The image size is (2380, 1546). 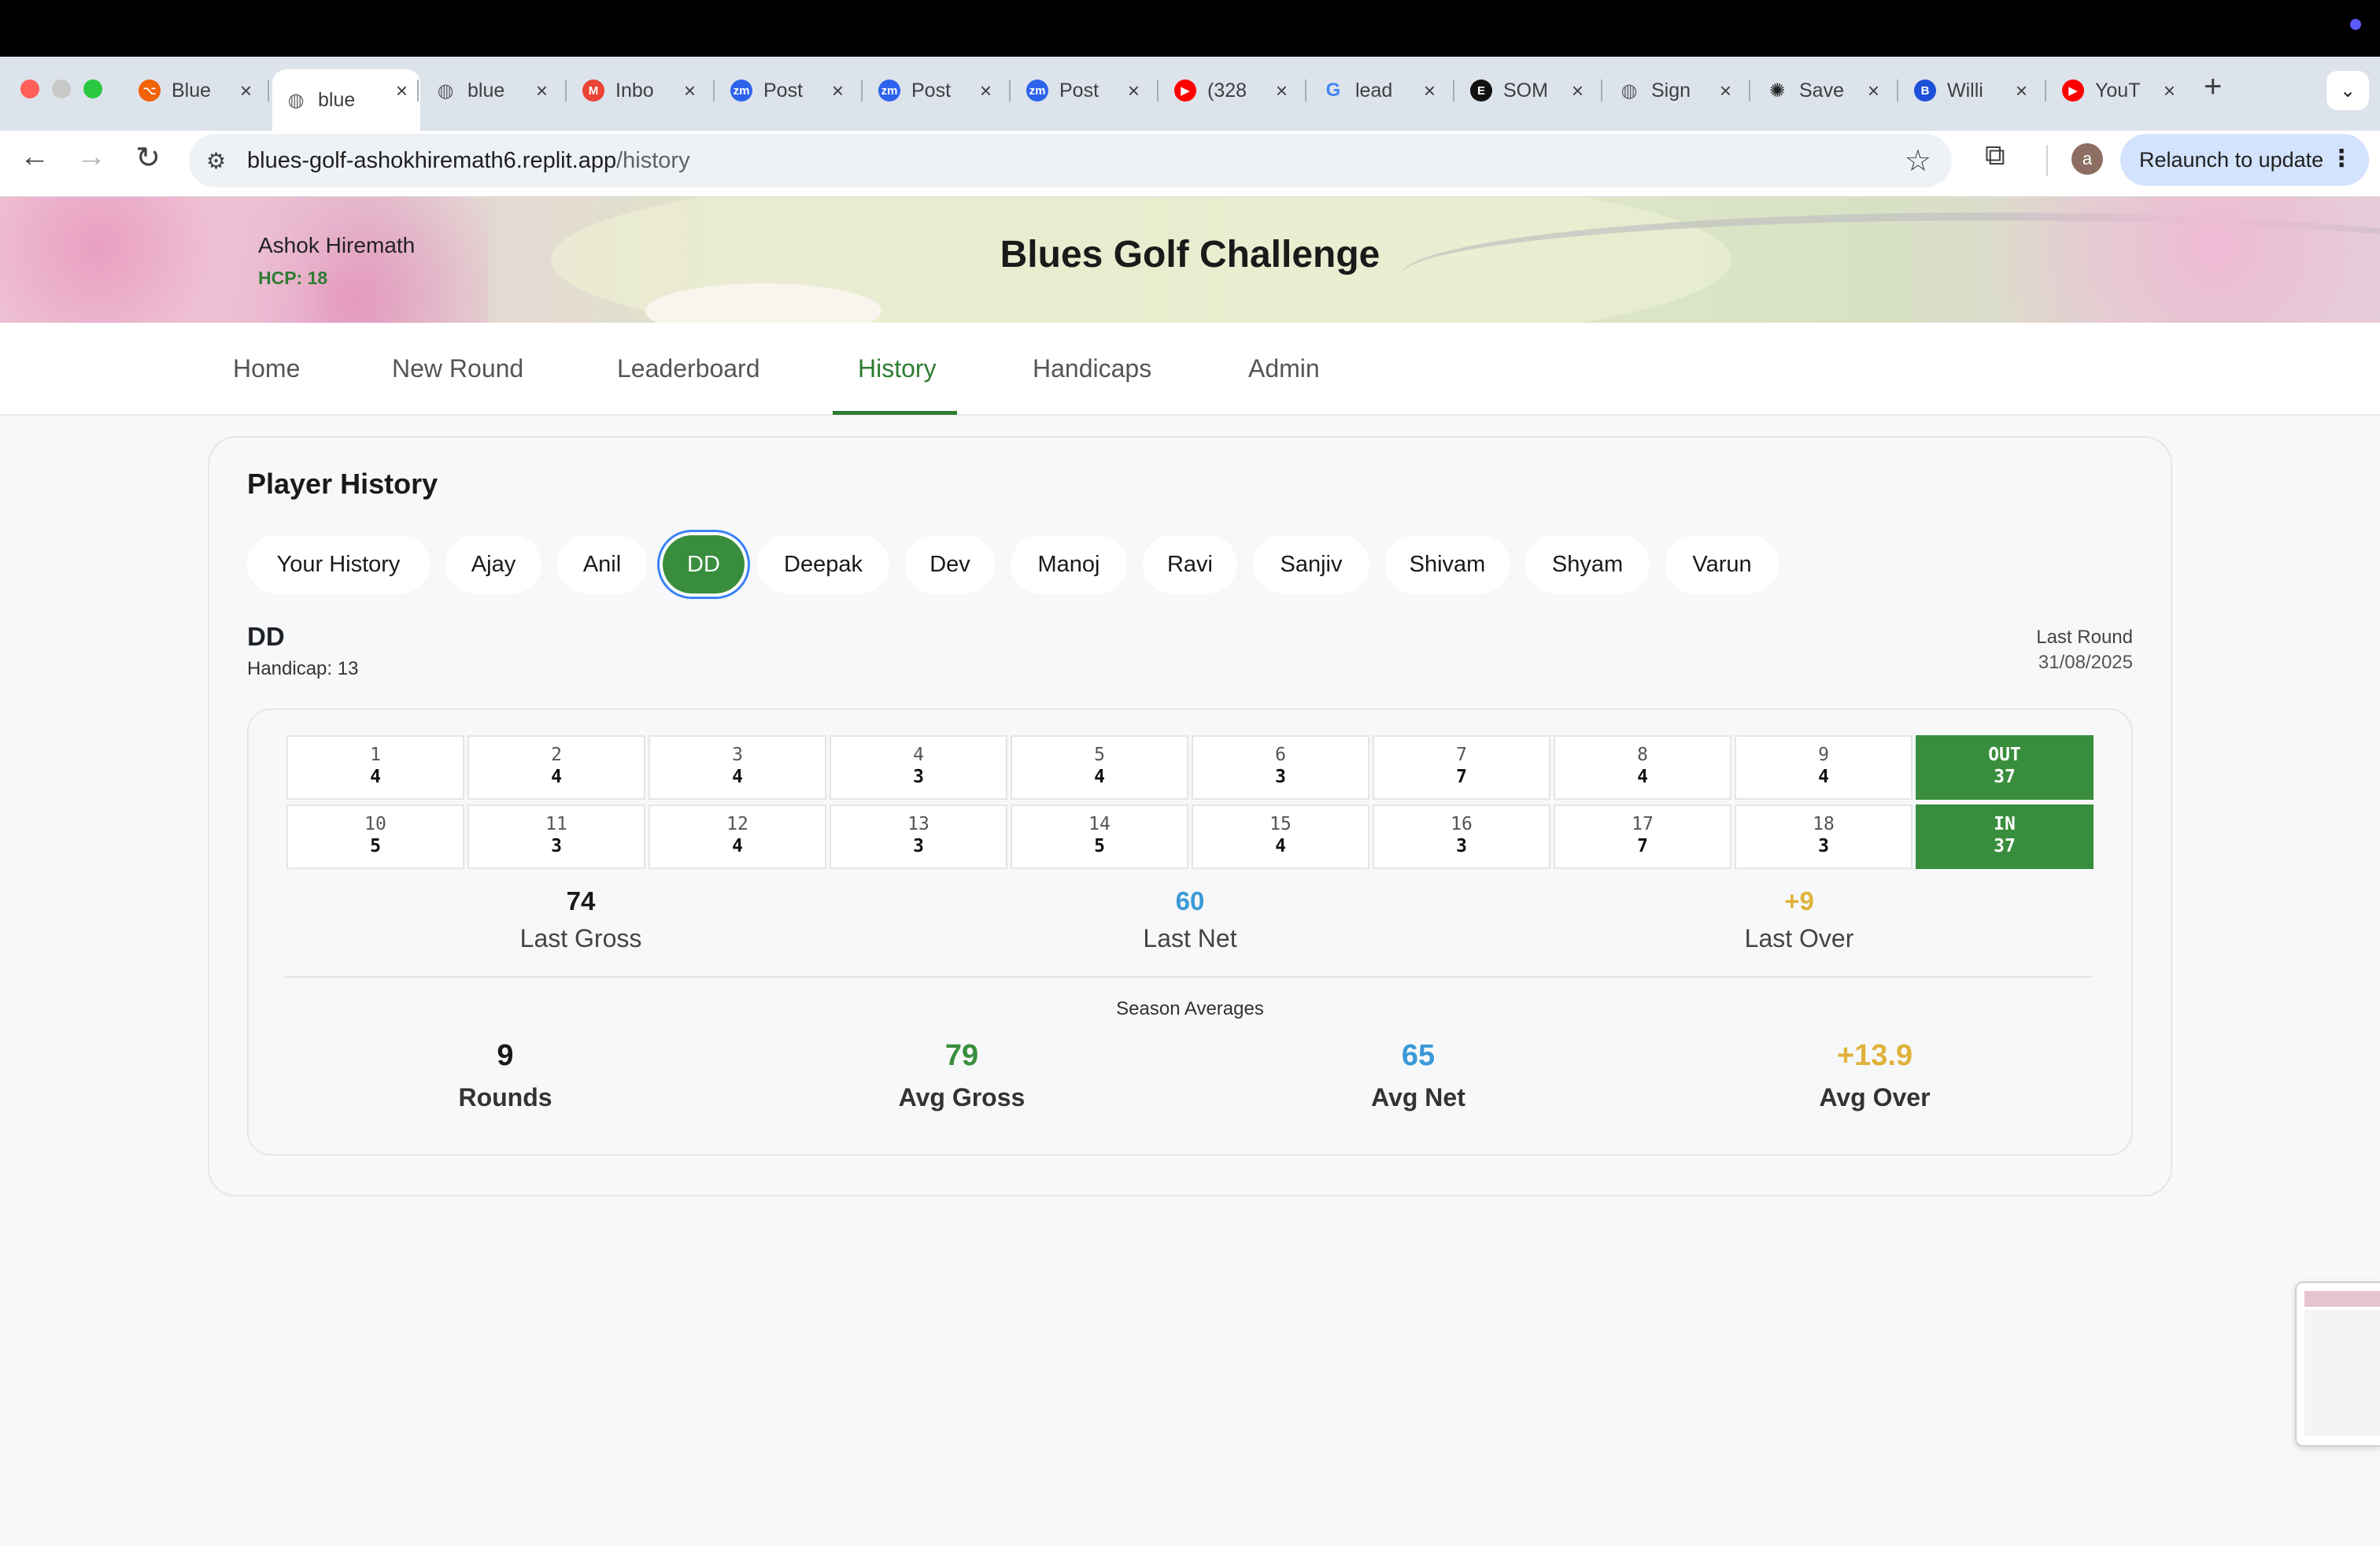 I want to click on browser-tab: B Willi ×, so click(x=1970, y=90).